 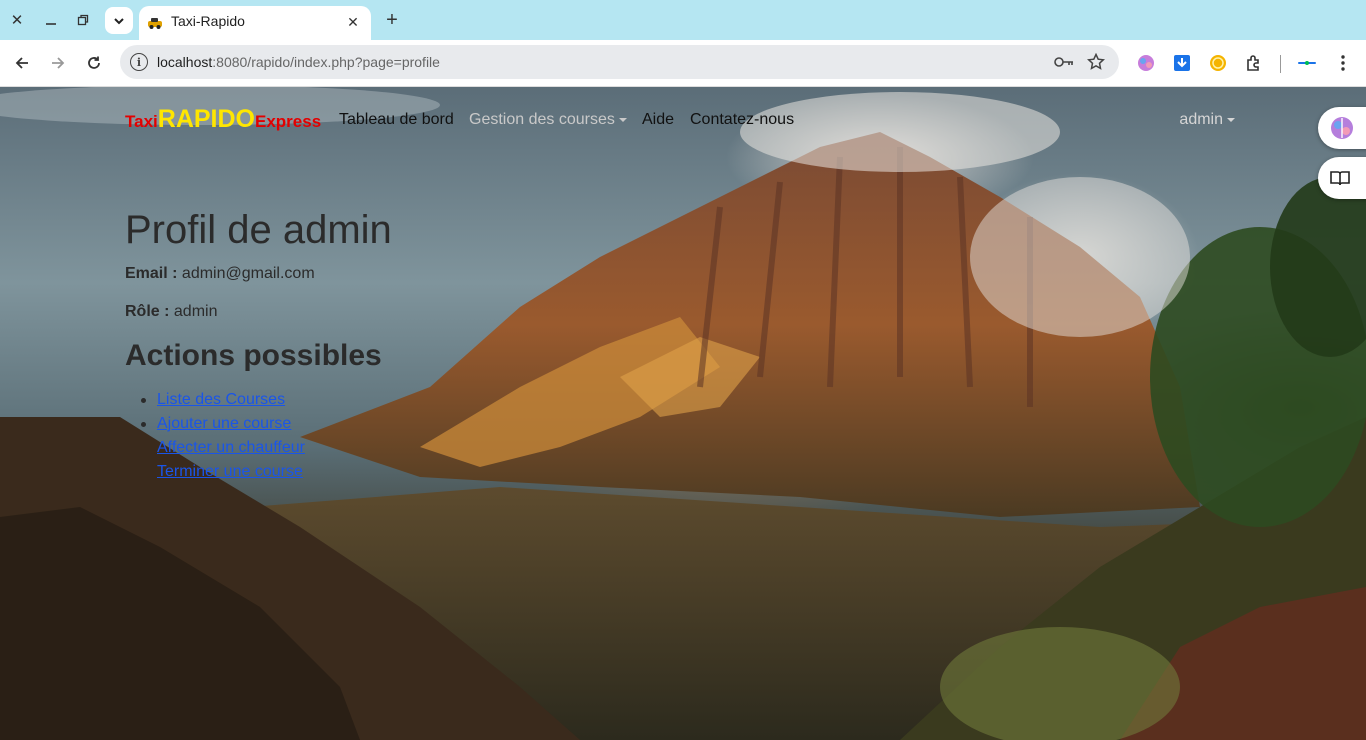 I want to click on forward-icon, so click(x=58, y=63).